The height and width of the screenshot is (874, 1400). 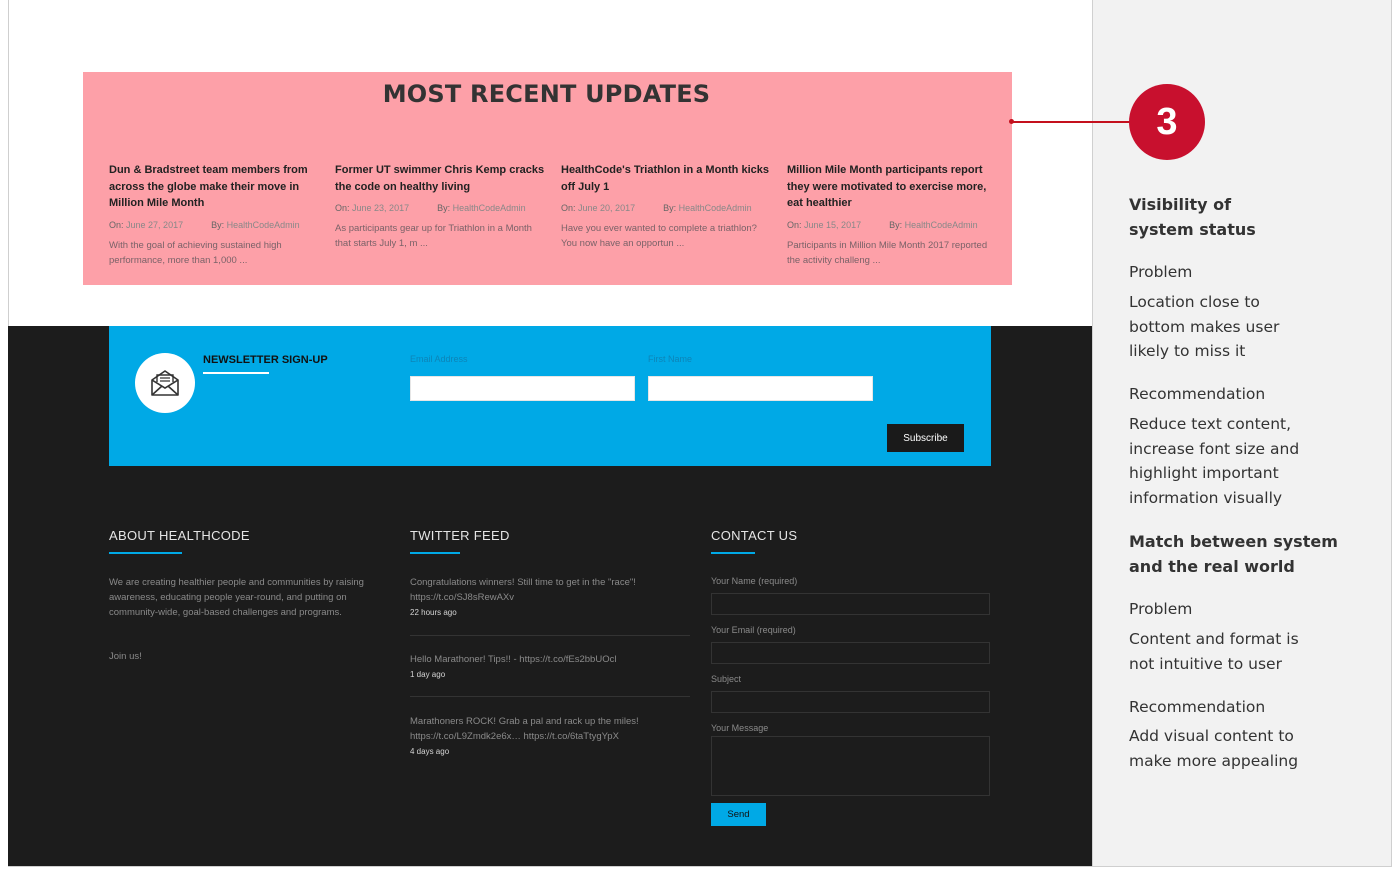 I want to click on tweet-time: 22 hours ago, so click(x=433, y=612).